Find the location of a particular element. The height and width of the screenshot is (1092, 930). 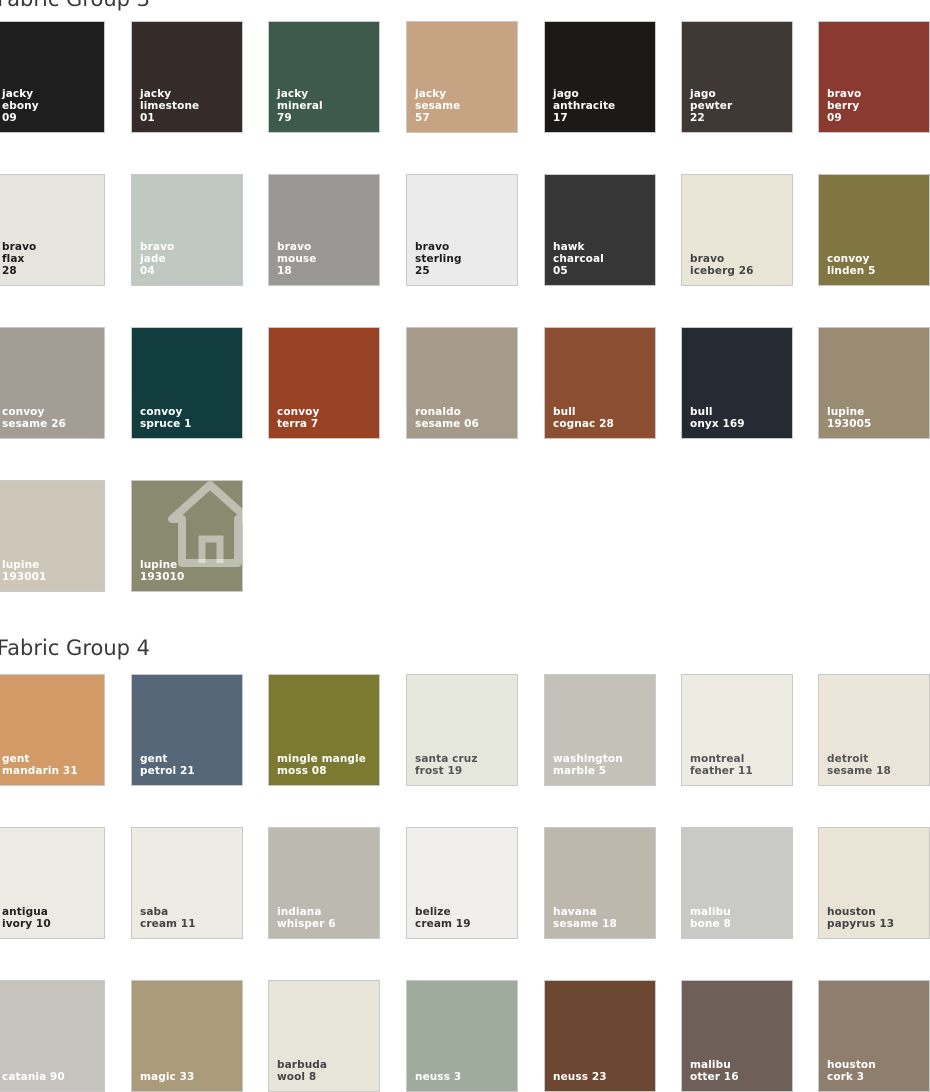

fabric-swatch-label: convoy spruce 1 is located at coordinates (166, 418).